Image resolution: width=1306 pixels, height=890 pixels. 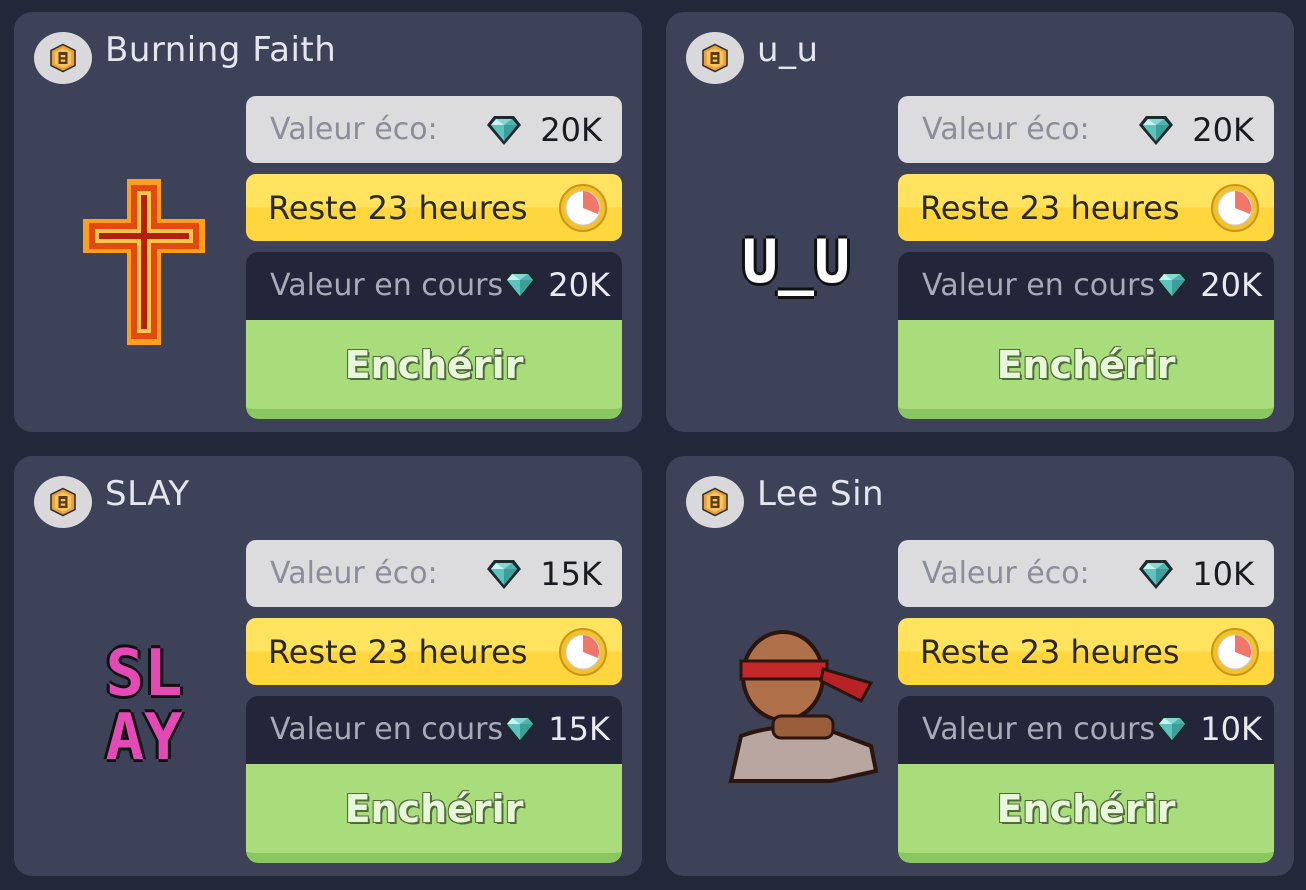 I want to click on eco-value-row: Valeur éco: 10K, so click(x=1086, y=573).